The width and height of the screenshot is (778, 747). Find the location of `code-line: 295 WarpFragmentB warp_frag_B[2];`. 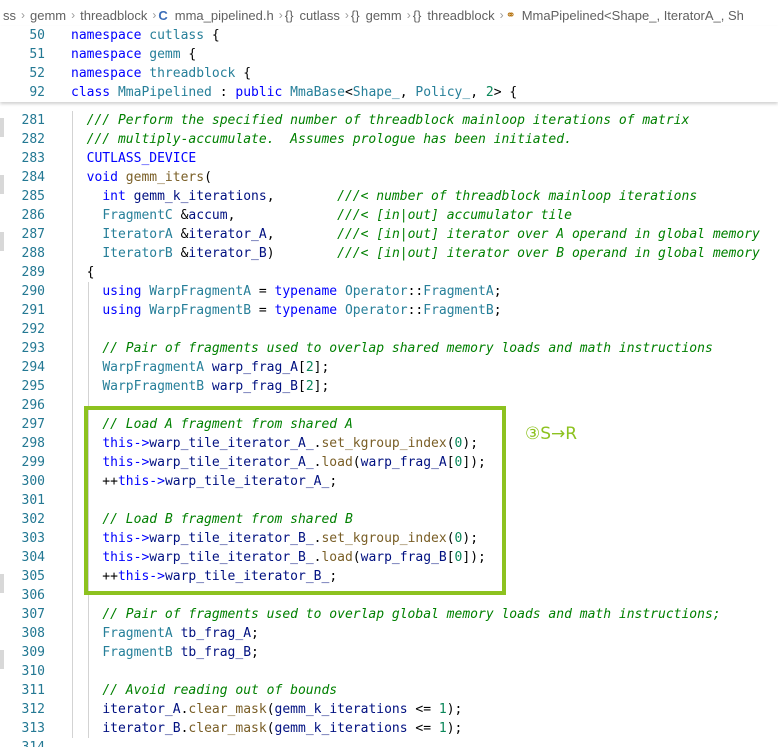

code-line: 295 WarpFragmentB warp_frag_B[2]; is located at coordinates (389, 386).